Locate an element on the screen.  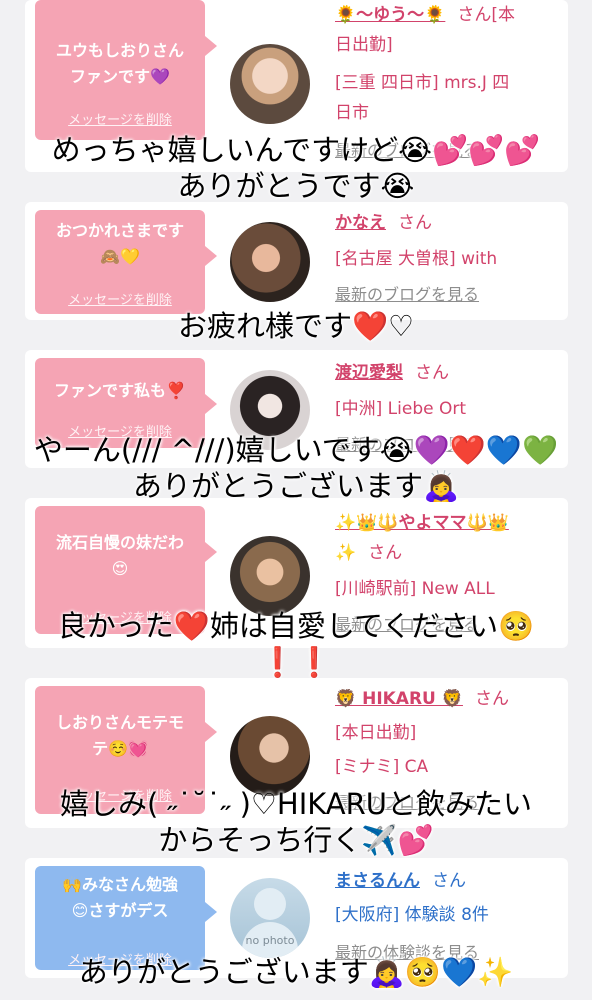
caption-4: 良かった❤️姉は自愛してください🥺 ❗️❗️ is located at coordinates (296, 644).